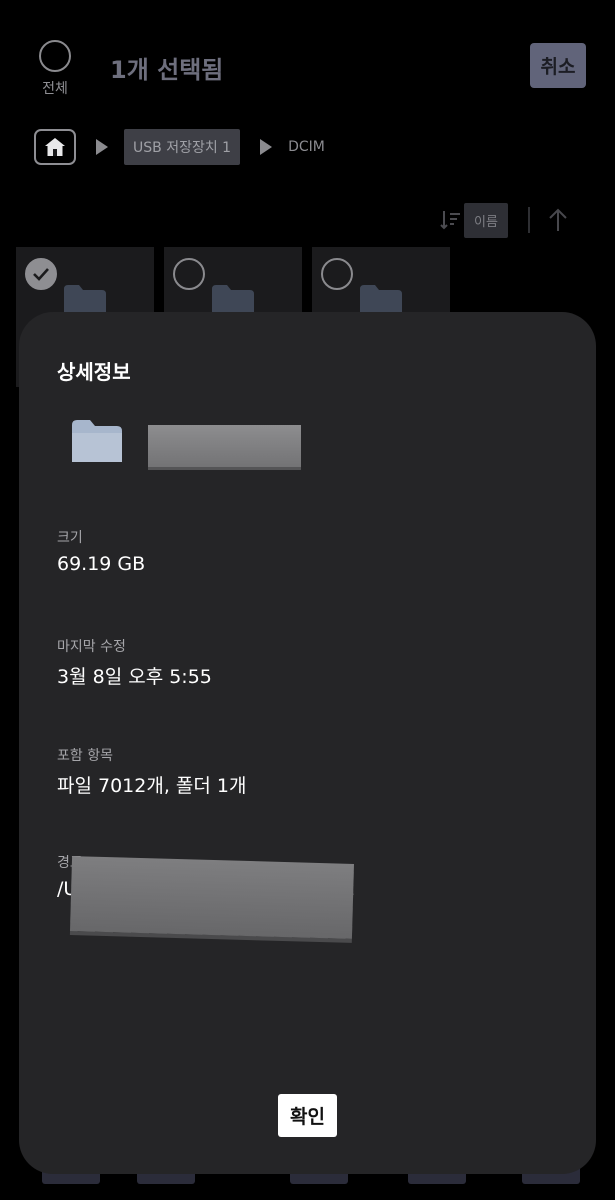 Image resolution: width=615 pixels, height=1200 pixels. Describe the element at coordinates (55, 89) in the screenshot. I see `select-all-label: 전체` at that location.